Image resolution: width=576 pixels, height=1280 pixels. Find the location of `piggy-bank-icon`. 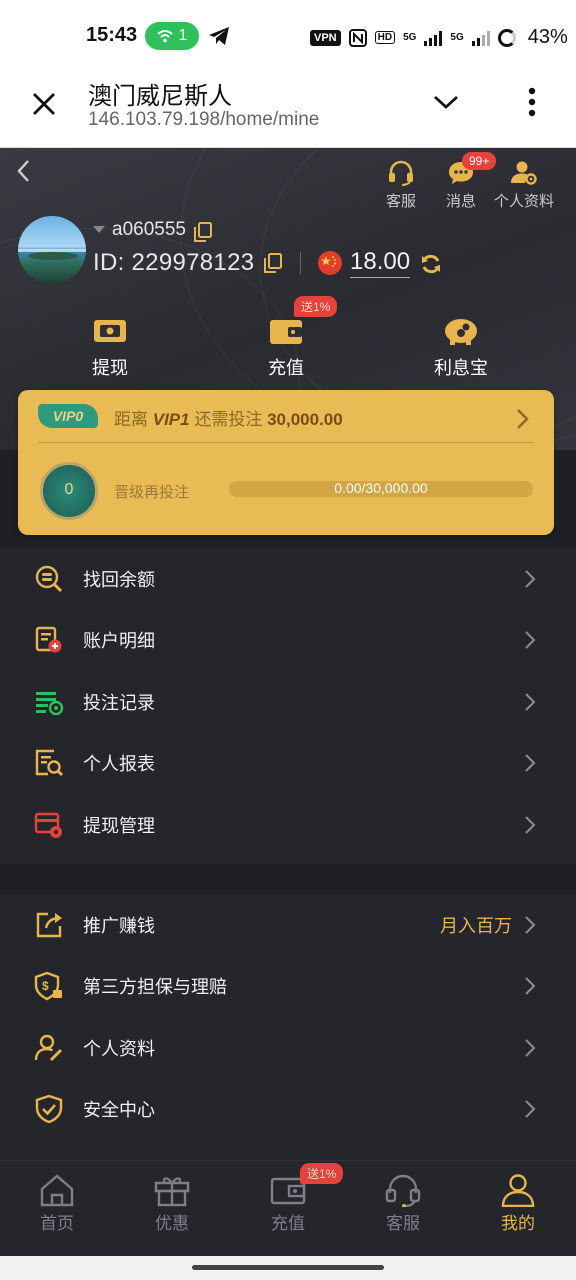

piggy-bank-icon is located at coordinates (461, 332).